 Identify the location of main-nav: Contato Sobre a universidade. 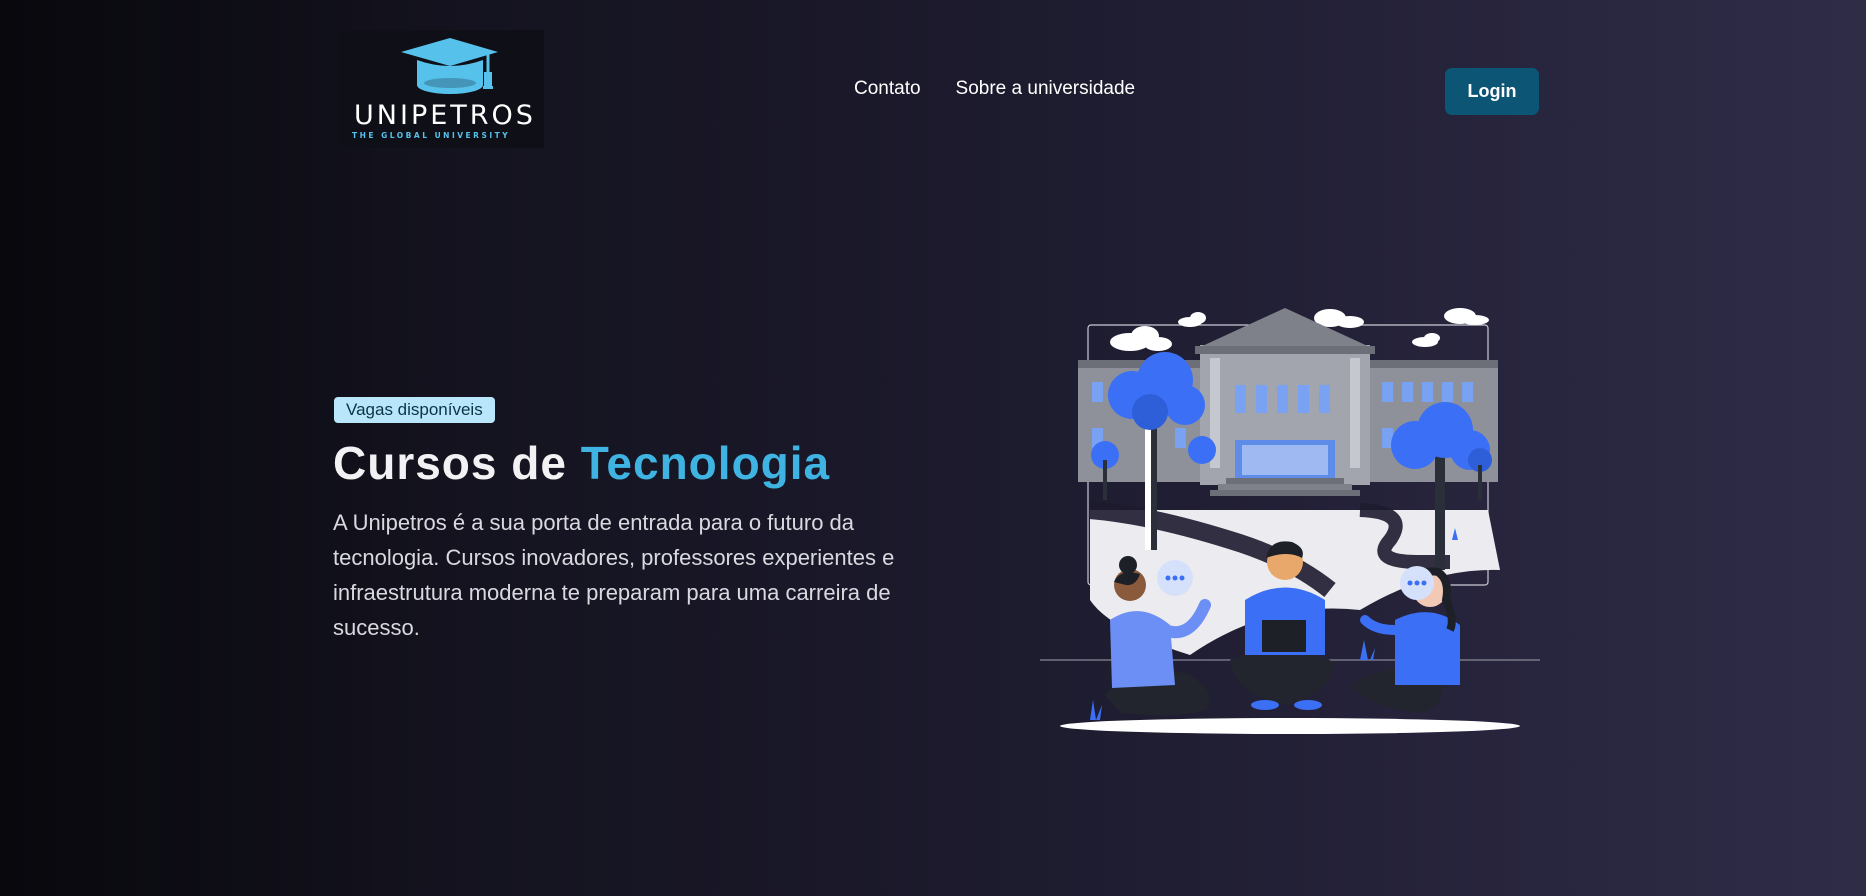
(994, 89).